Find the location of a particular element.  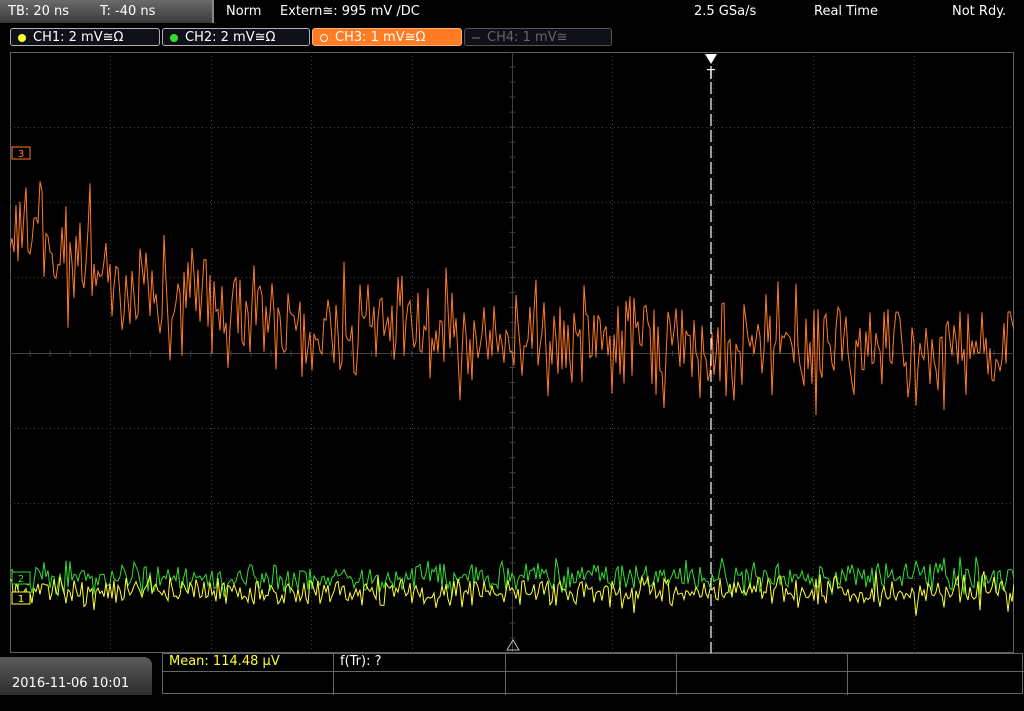

measurement-panel: Mean: 114.48 µV f(Tr): ? is located at coordinates (593, 674).